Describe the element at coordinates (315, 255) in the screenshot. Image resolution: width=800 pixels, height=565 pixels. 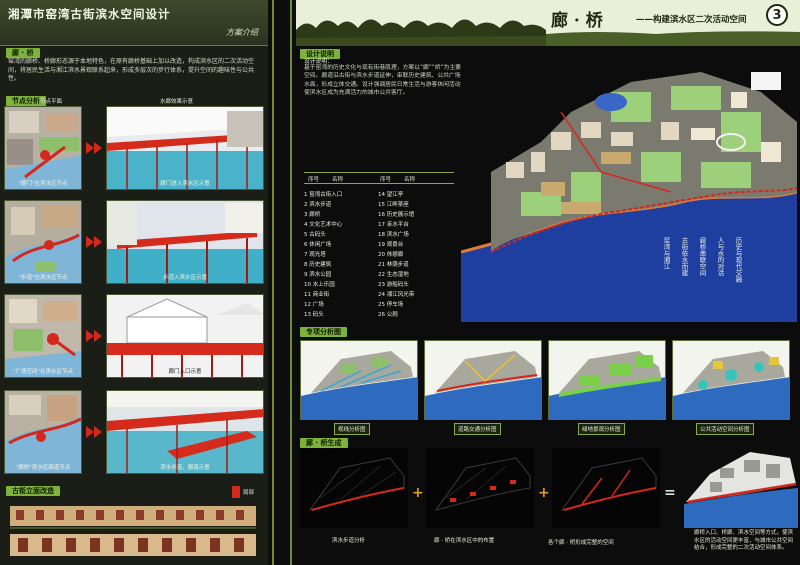
I see `legend-item: 7 观光塔` at that location.